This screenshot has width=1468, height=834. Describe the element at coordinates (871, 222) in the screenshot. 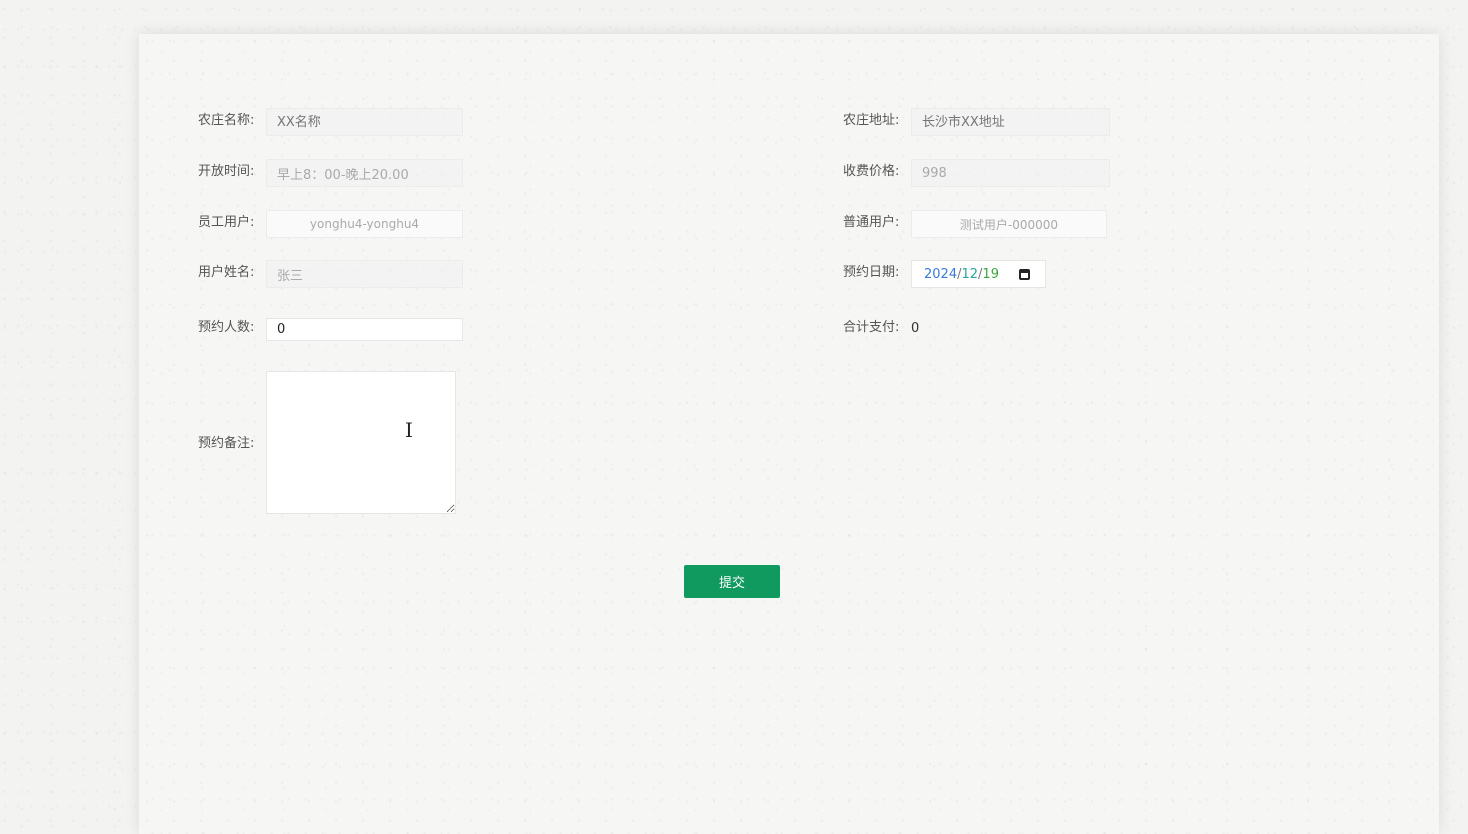

I see `normal-user-label: 普通用户:` at that location.